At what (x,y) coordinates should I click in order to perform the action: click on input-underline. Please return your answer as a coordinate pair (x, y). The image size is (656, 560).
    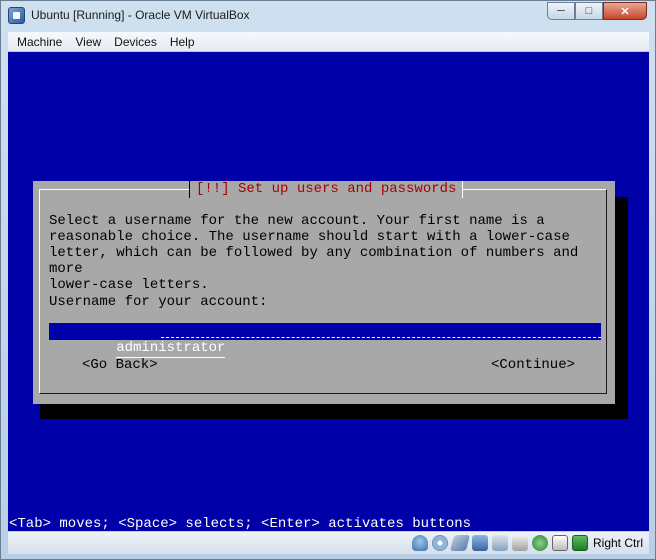
    Looking at the image, I should click on (381, 330).